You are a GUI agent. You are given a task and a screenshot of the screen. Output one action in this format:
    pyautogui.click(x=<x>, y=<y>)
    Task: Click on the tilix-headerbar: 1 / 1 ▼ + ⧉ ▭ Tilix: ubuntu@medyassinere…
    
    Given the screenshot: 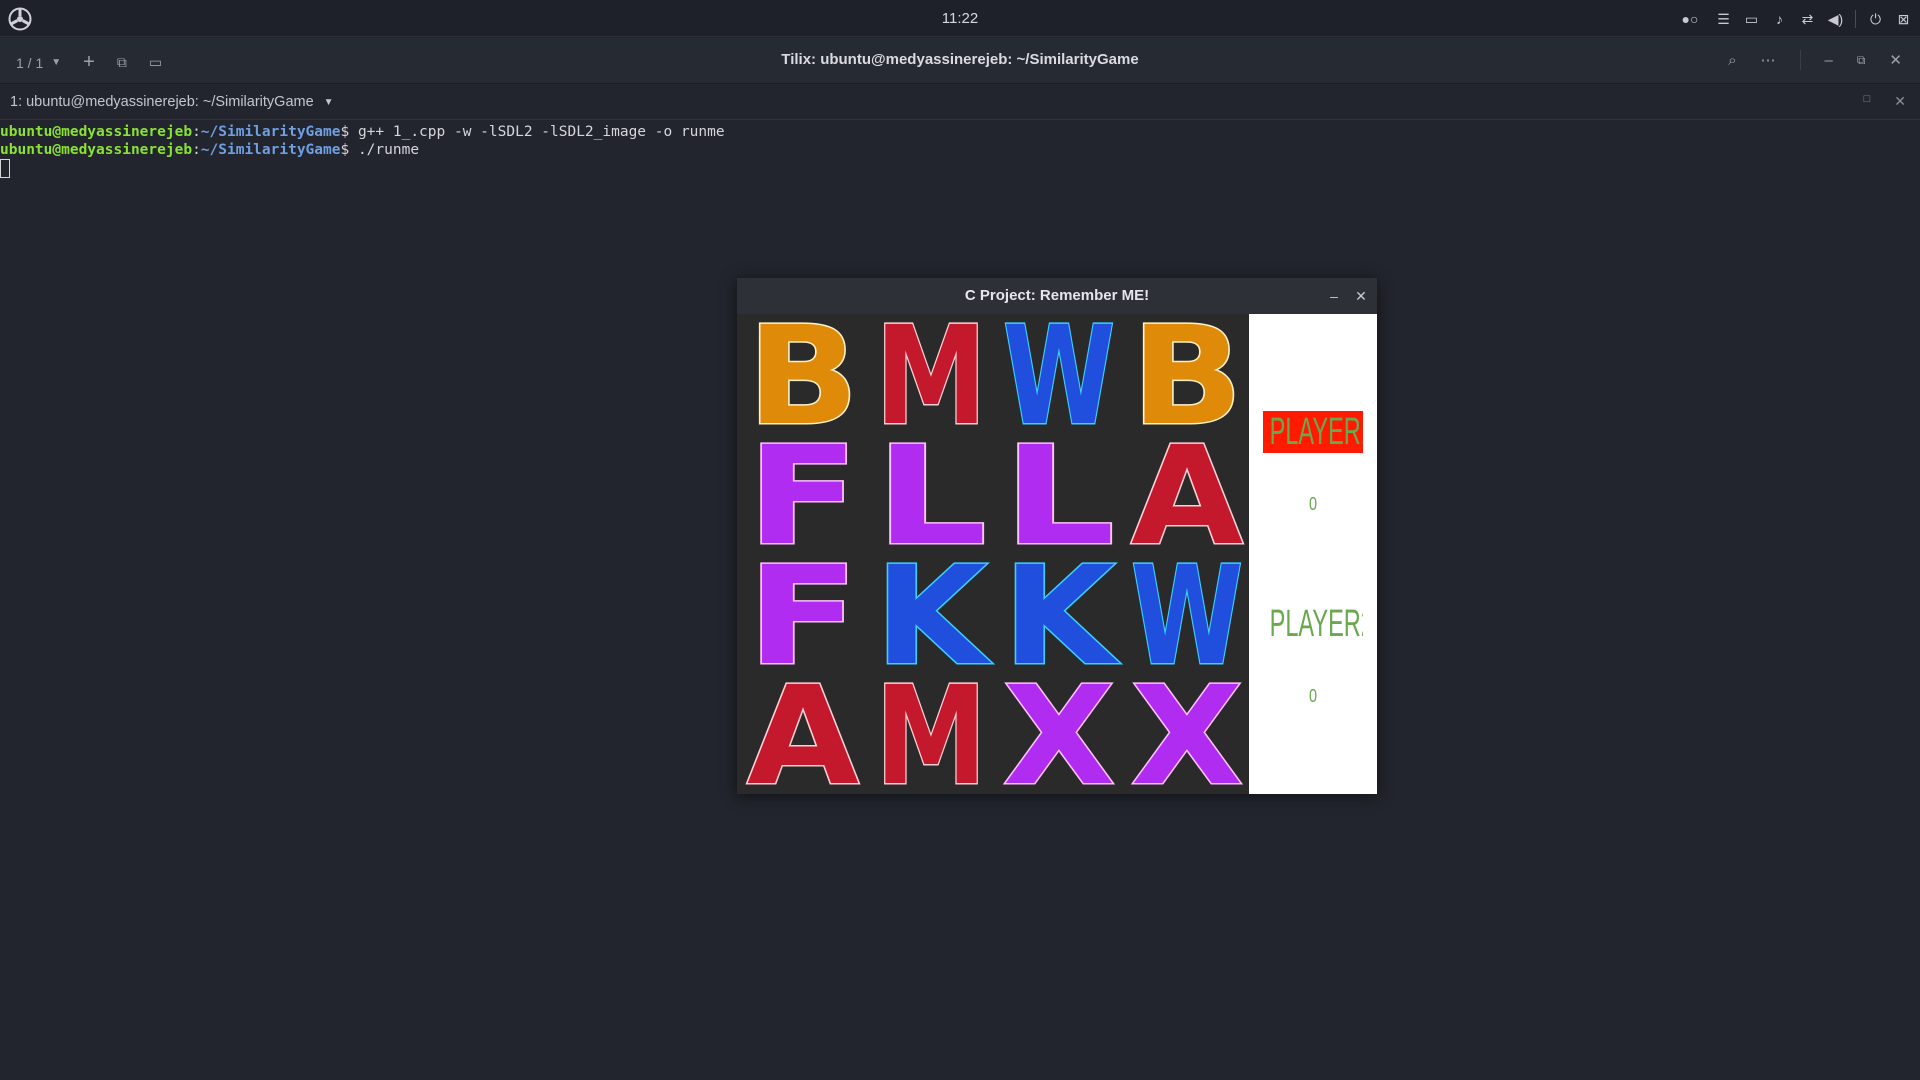 What is the action you would take?
    pyautogui.click(x=960, y=61)
    